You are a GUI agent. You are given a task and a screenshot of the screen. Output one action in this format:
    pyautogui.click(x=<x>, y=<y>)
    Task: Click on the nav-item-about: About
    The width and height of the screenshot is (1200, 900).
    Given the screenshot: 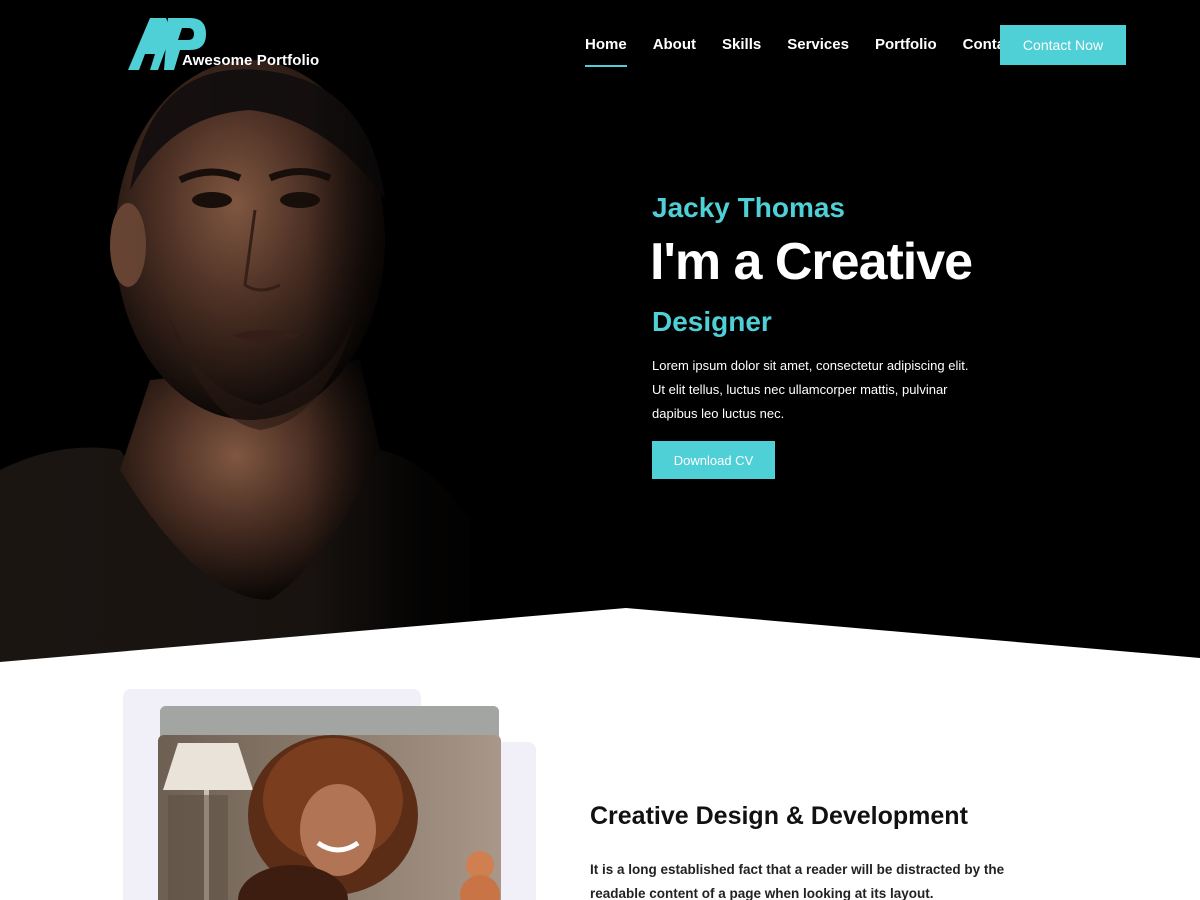 What is the action you would take?
    pyautogui.click(x=674, y=44)
    